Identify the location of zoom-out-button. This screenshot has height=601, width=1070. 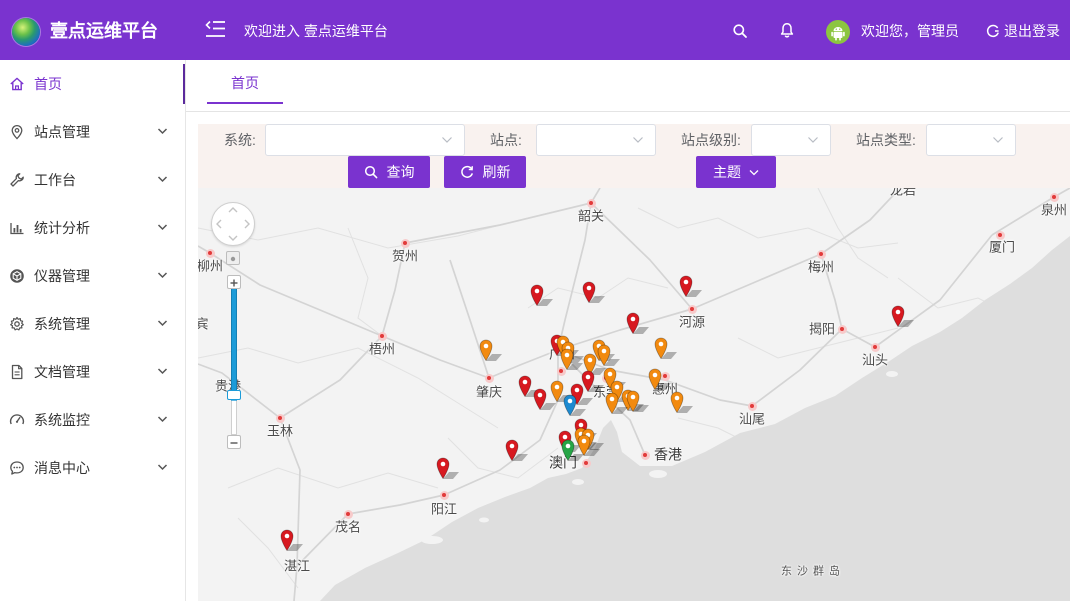
(234, 442).